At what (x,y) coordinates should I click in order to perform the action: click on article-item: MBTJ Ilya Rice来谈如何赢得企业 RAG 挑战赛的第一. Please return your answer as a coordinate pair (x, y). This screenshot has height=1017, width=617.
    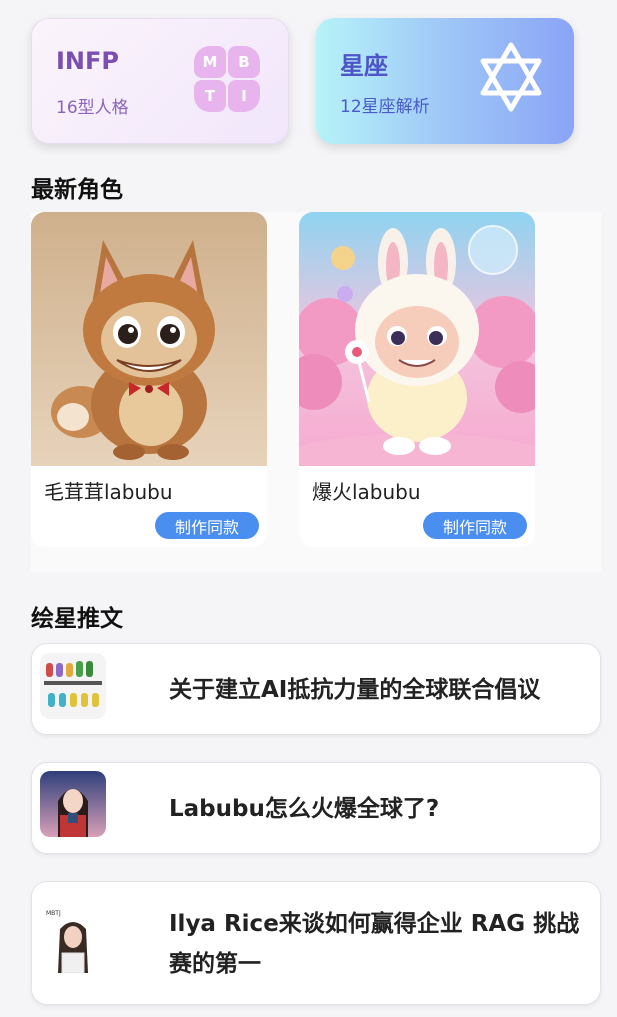
    Looking at the image, I should click on (316, 943).